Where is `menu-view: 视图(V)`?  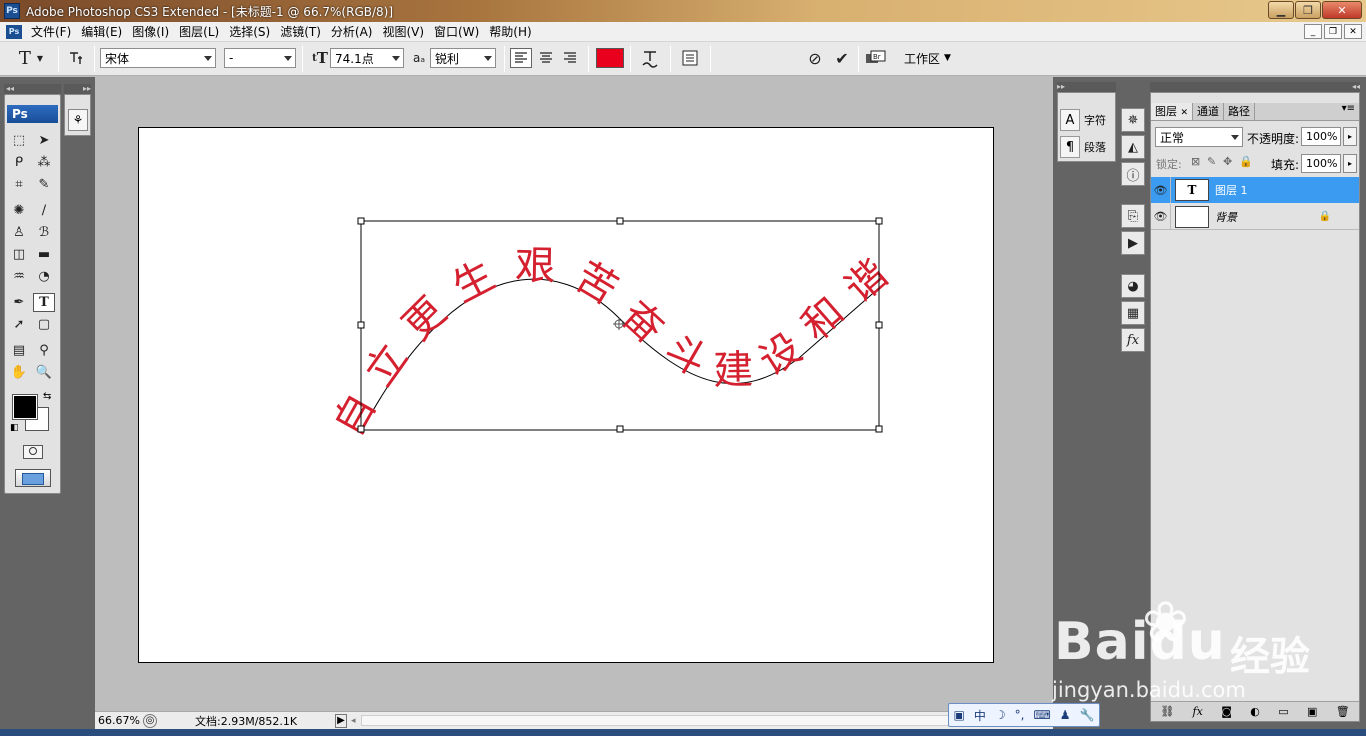
menu-view: 视图(V) is located at coordinates (403, 32).